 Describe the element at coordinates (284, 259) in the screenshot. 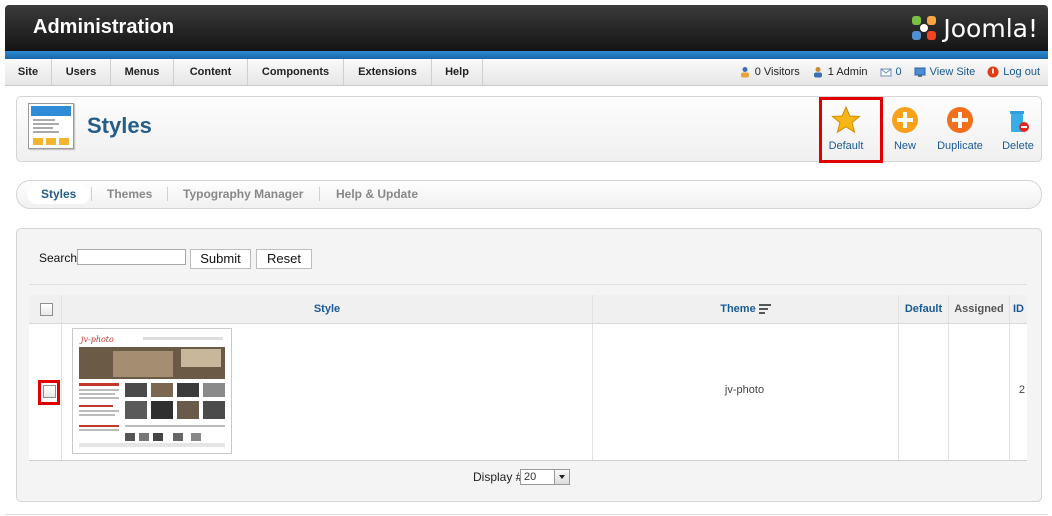

I see `reset-button: Reset` at that location.